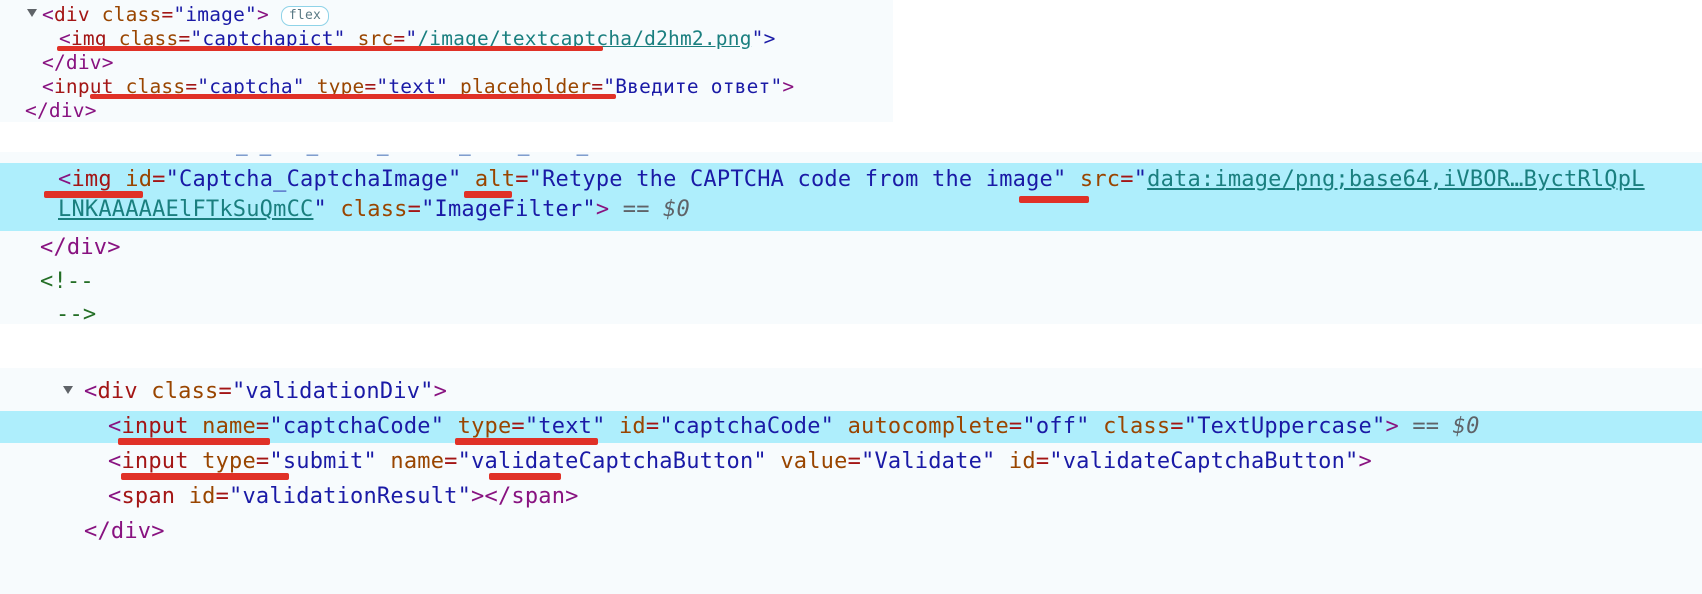 The width and height of the screenshot is (1702, 594). I want to click on img-src-base64-continued: LNKAAAAAElFTkSuQmCC, so click(185, 209).